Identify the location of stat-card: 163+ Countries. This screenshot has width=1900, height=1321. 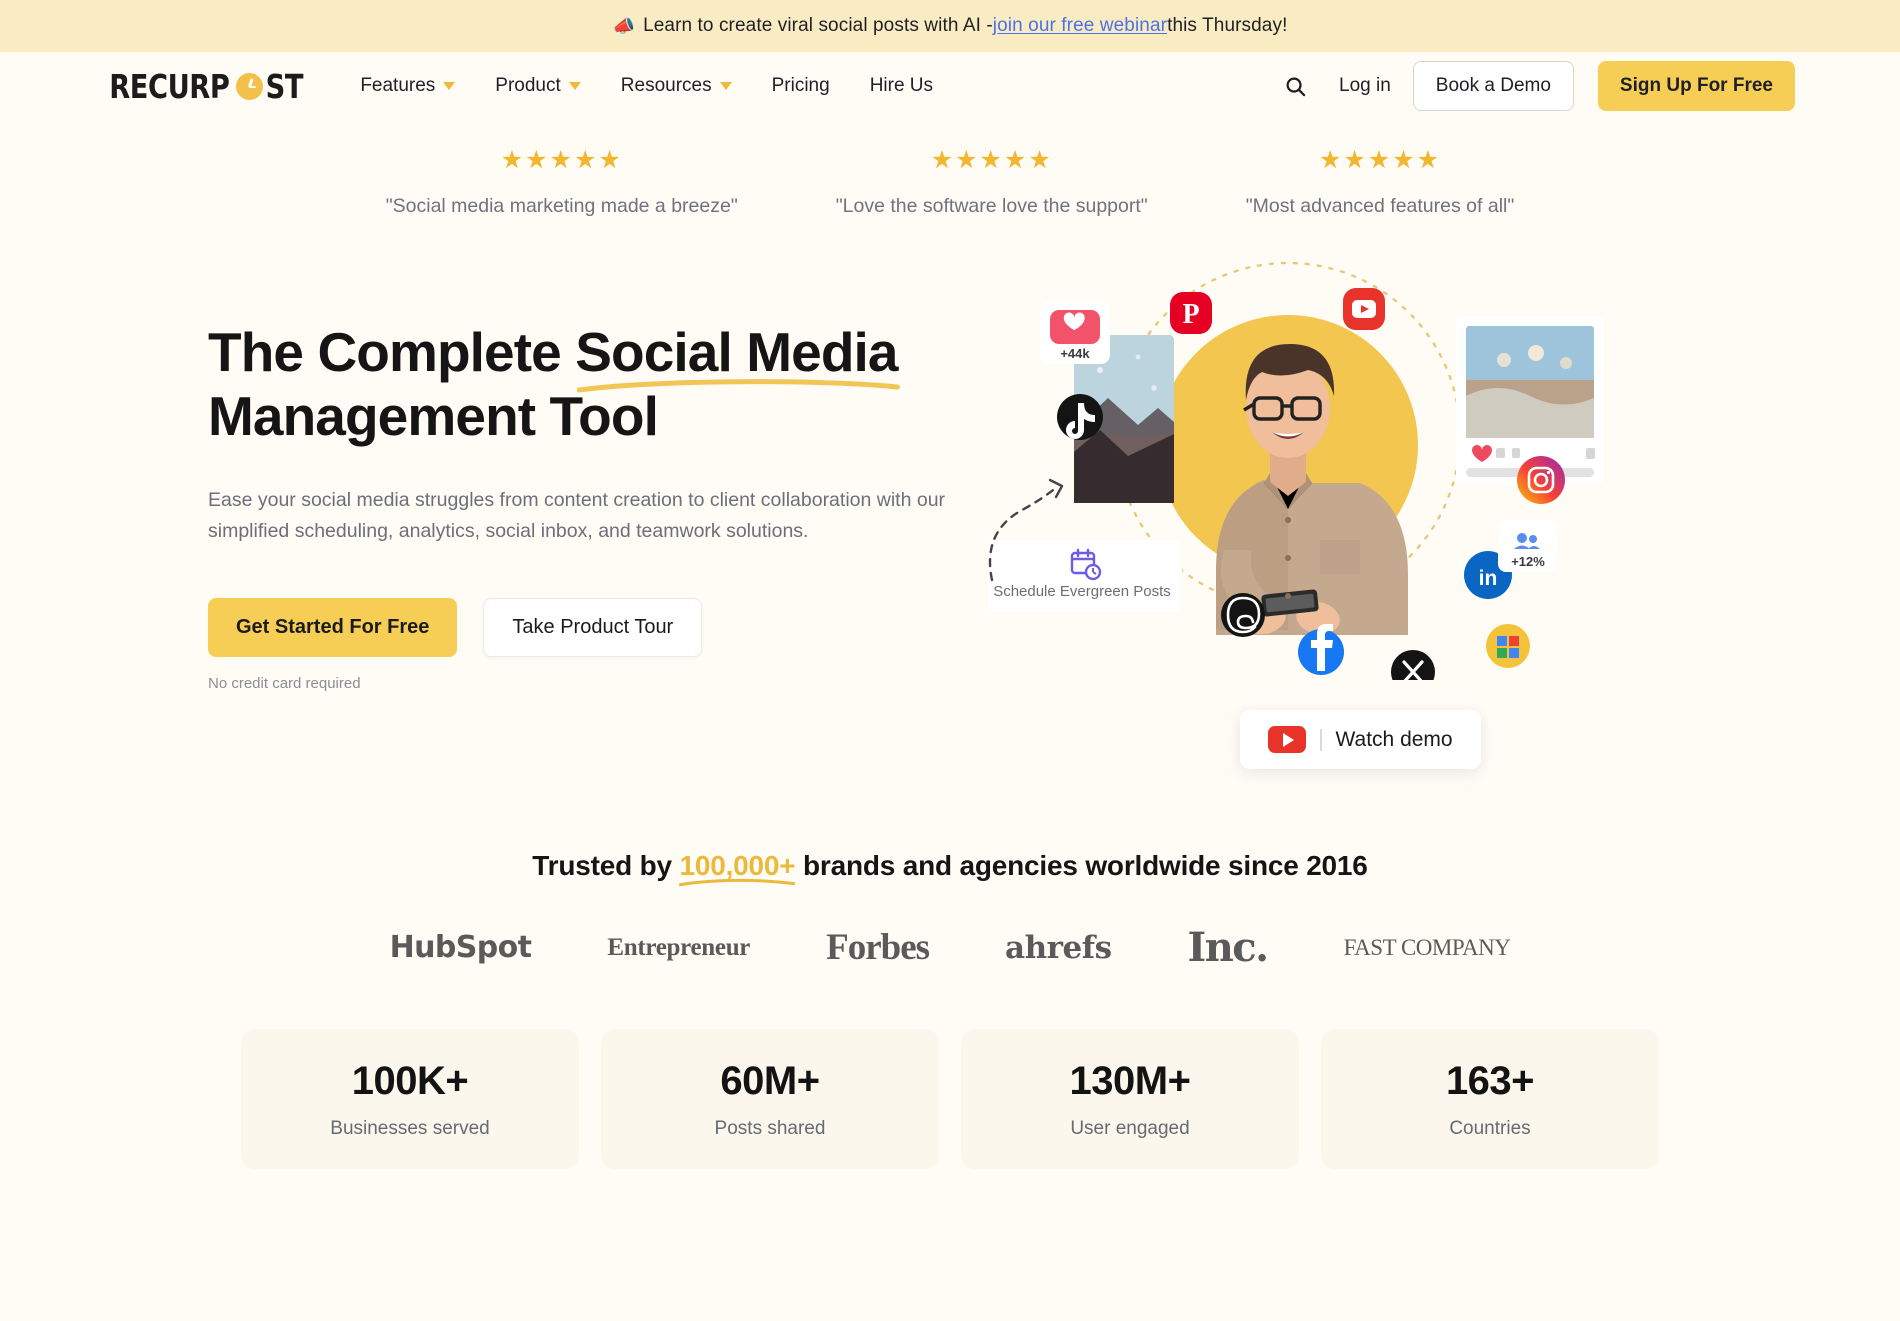
(1490, 1099).